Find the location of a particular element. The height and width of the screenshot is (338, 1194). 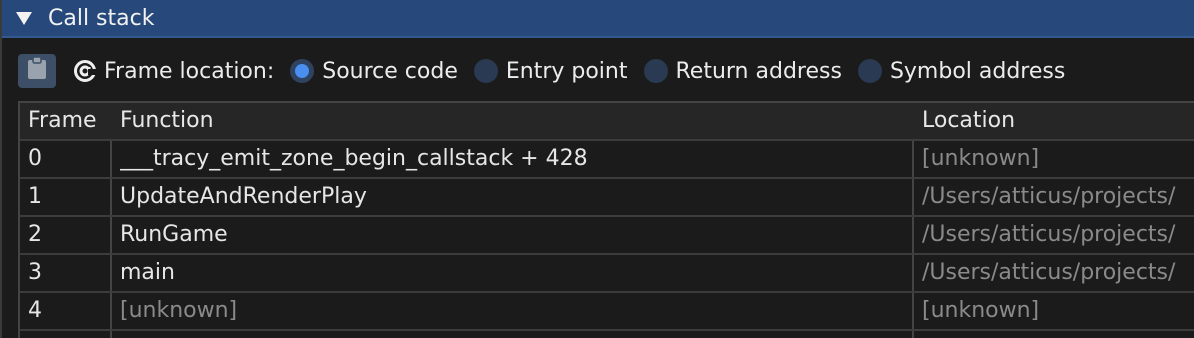

radio-entry-point: Entry point is located at coordinates (550, 71).